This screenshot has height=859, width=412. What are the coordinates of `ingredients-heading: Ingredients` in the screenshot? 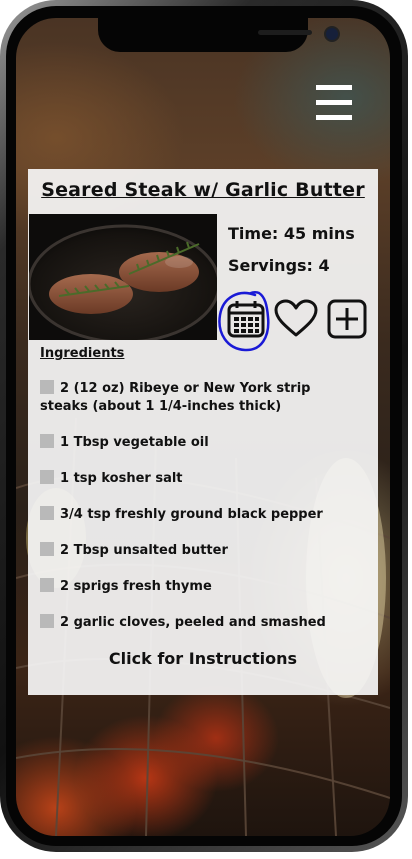 It's located at (82, 353).